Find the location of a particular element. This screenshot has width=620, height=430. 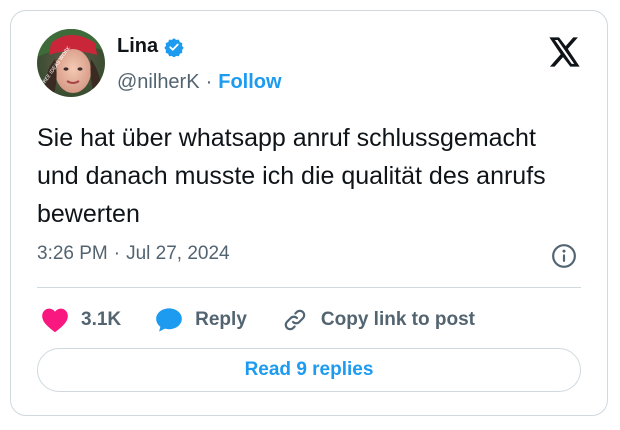

info-icon is located at coordinates (564, 256).